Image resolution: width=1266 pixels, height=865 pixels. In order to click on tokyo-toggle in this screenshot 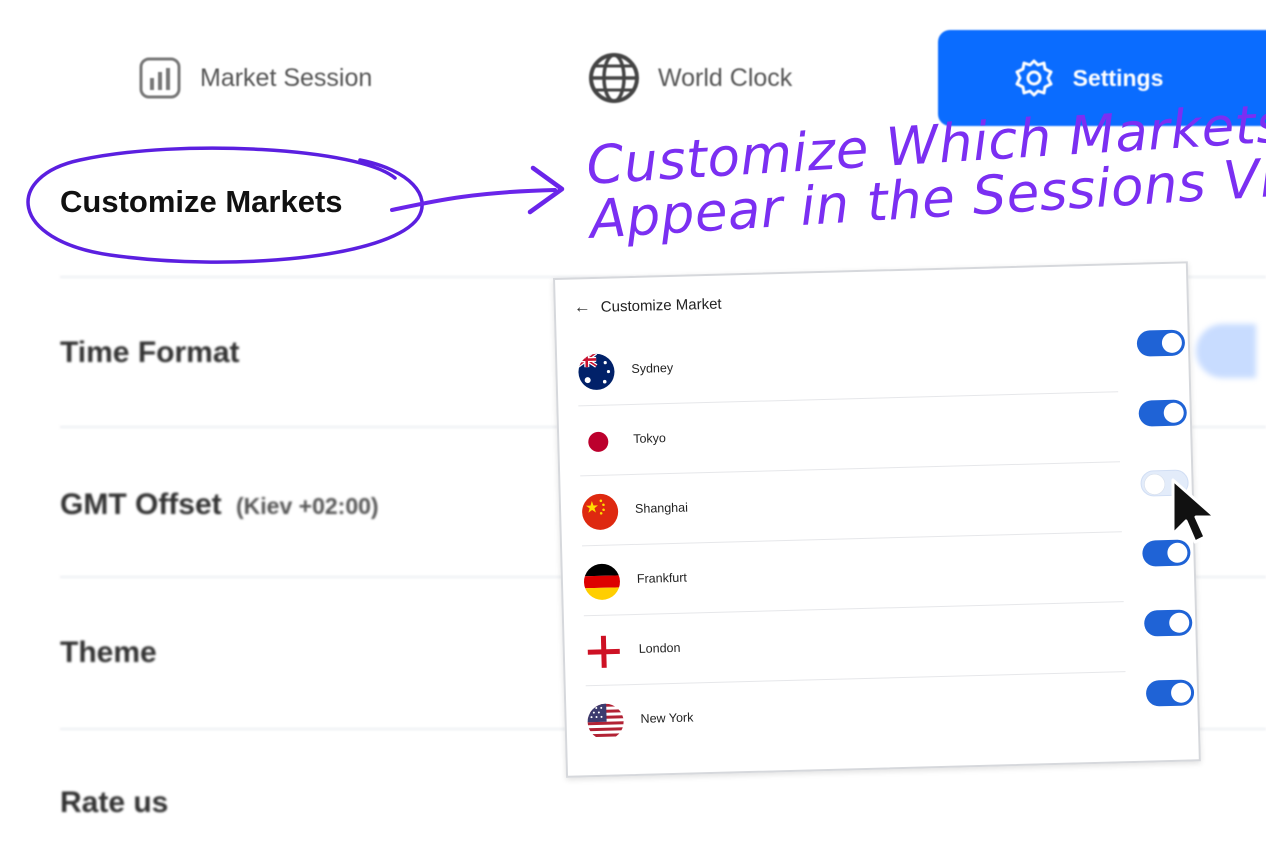, I will do `click(1163, 413)`.